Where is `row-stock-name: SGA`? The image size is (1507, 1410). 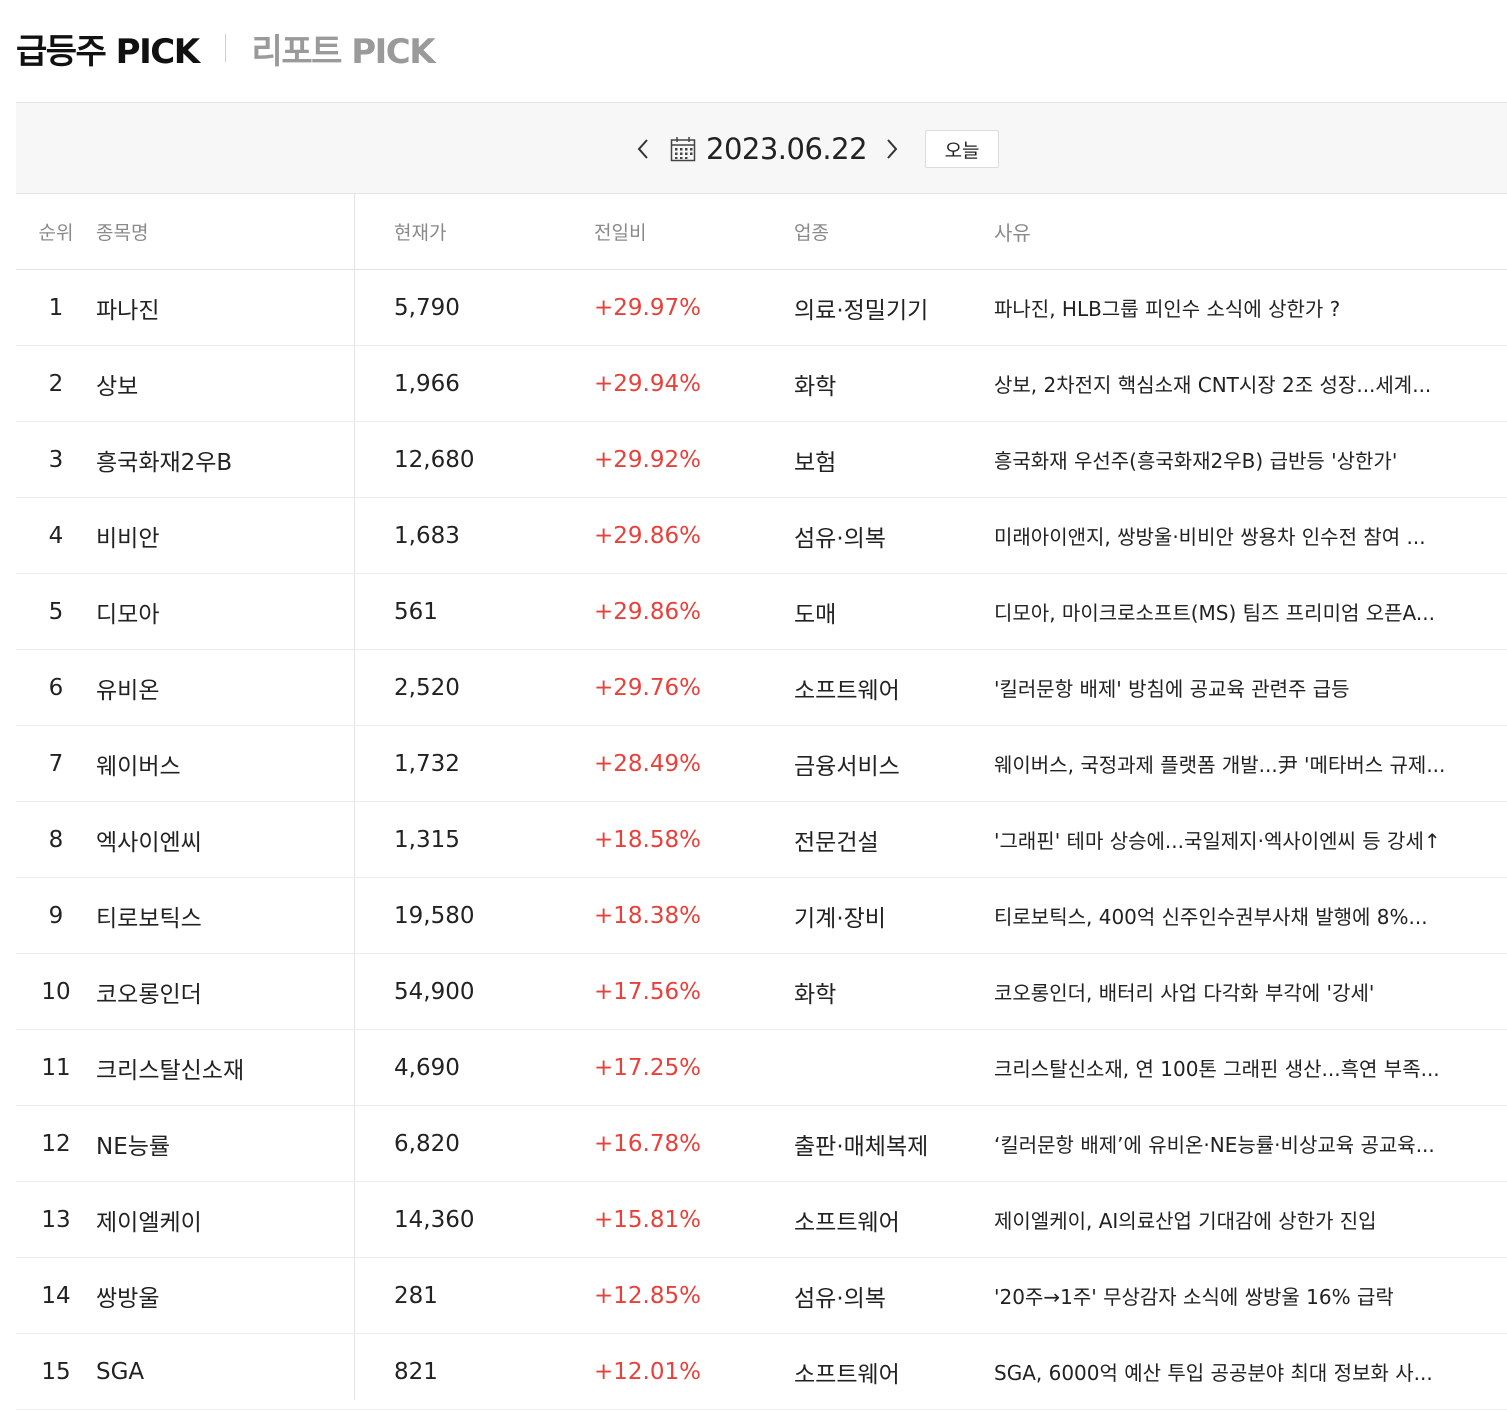 row-stock-name: SGA is located at coordinates (221, 1371).